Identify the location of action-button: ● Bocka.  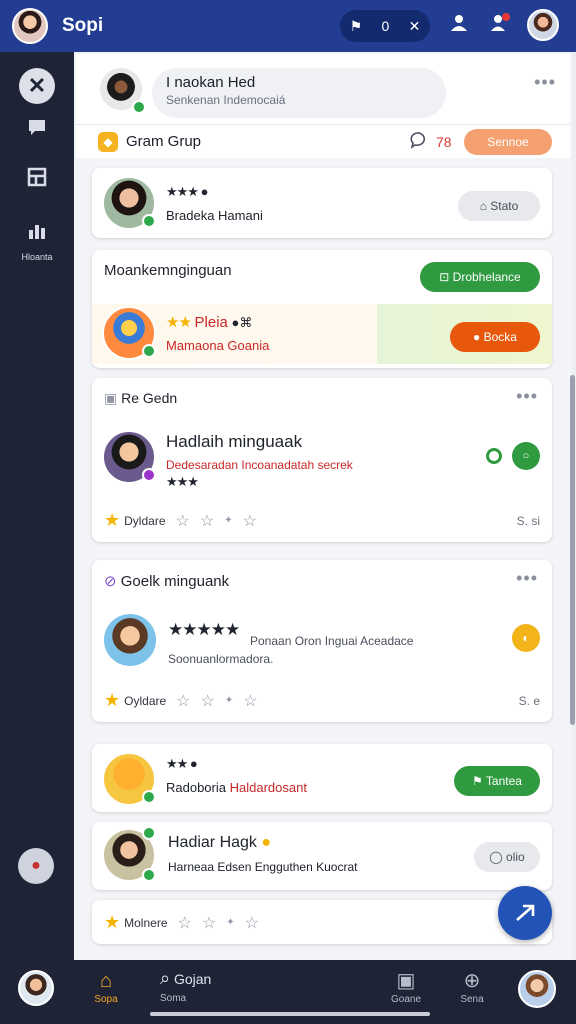
(495, 337).